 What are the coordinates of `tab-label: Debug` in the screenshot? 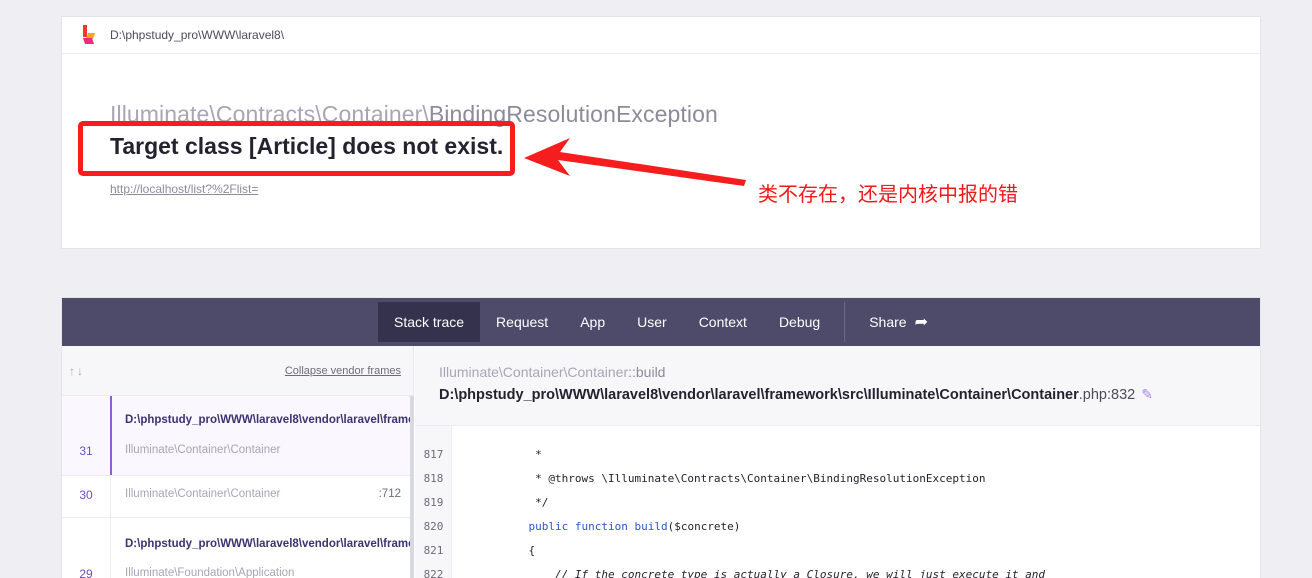 It's located at (799, 322).